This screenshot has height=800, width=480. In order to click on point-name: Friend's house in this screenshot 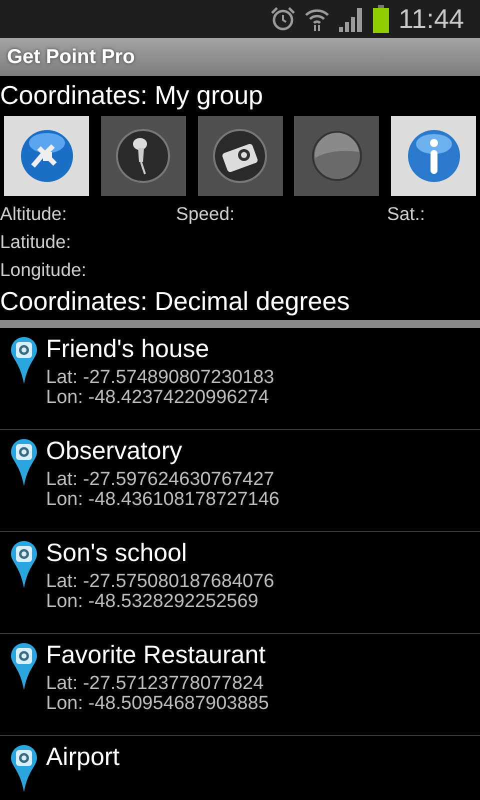, I will do `click(128, 350)`.